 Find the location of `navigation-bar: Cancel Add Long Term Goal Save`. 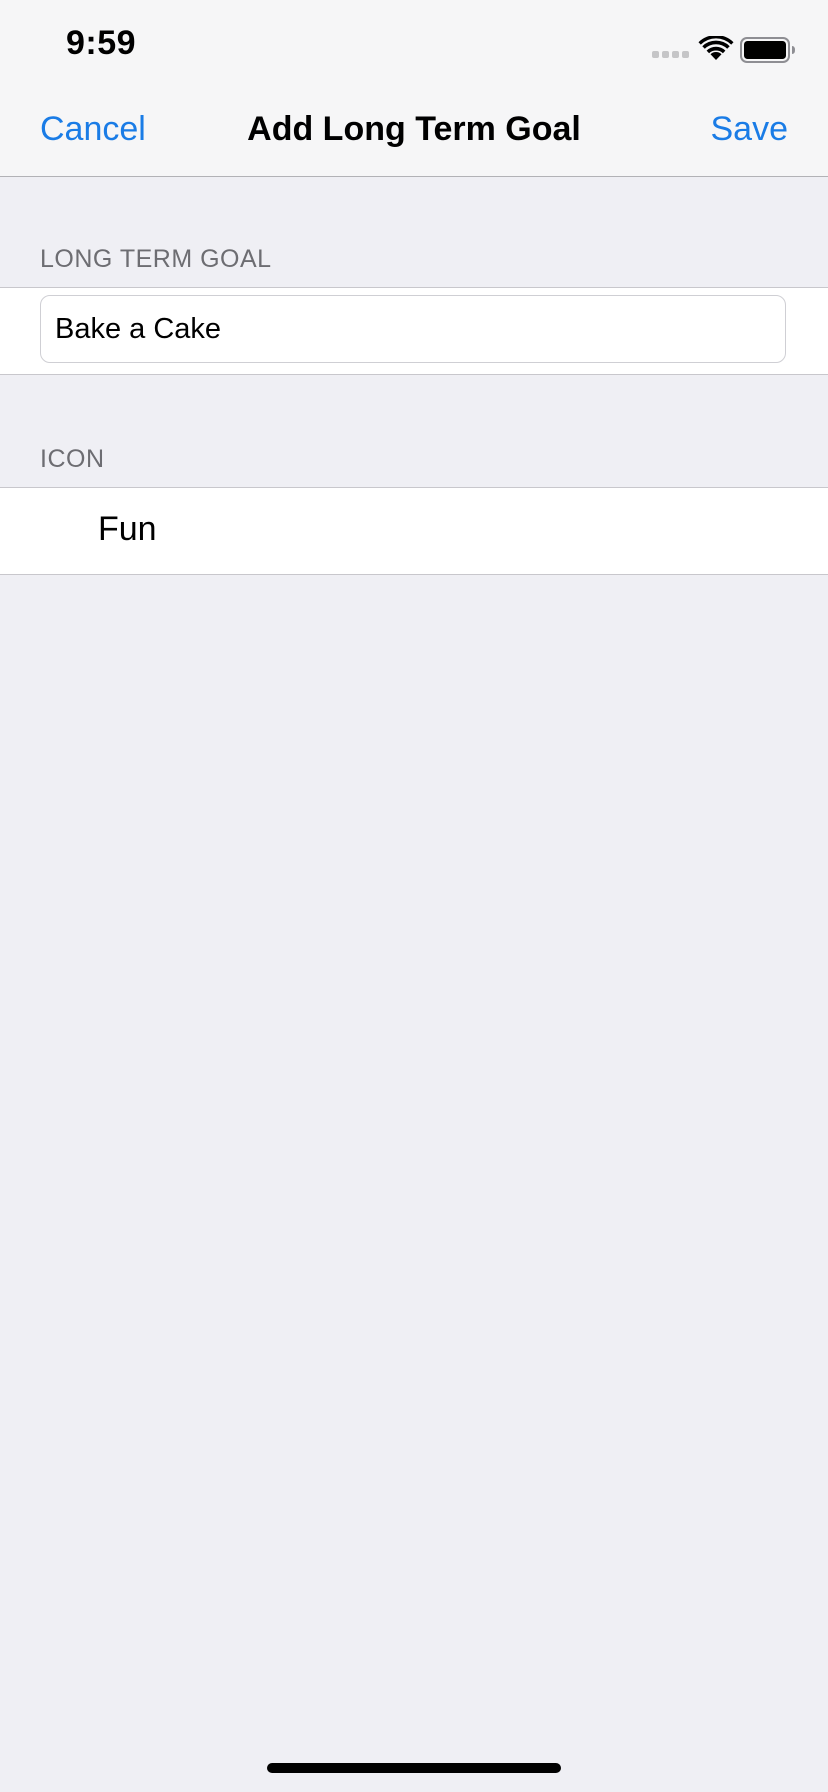

navigation-bar: Cancel Add Long Term Goal Save is located at coordinates (414, 132).